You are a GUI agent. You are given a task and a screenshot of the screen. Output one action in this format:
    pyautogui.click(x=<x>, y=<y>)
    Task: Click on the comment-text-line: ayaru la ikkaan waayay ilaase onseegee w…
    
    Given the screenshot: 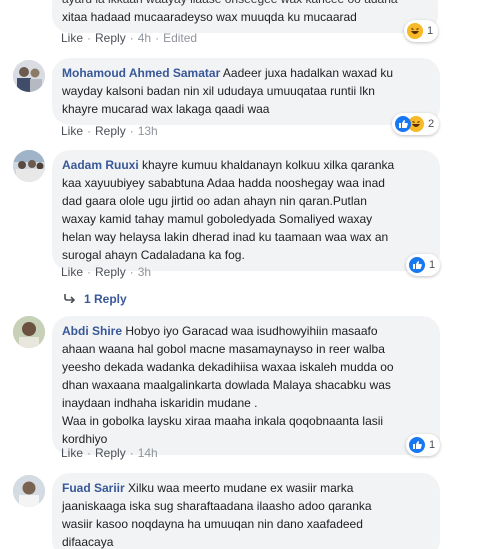 What is the action you would take?
    pyautogui.click(x=245, y=4)
    